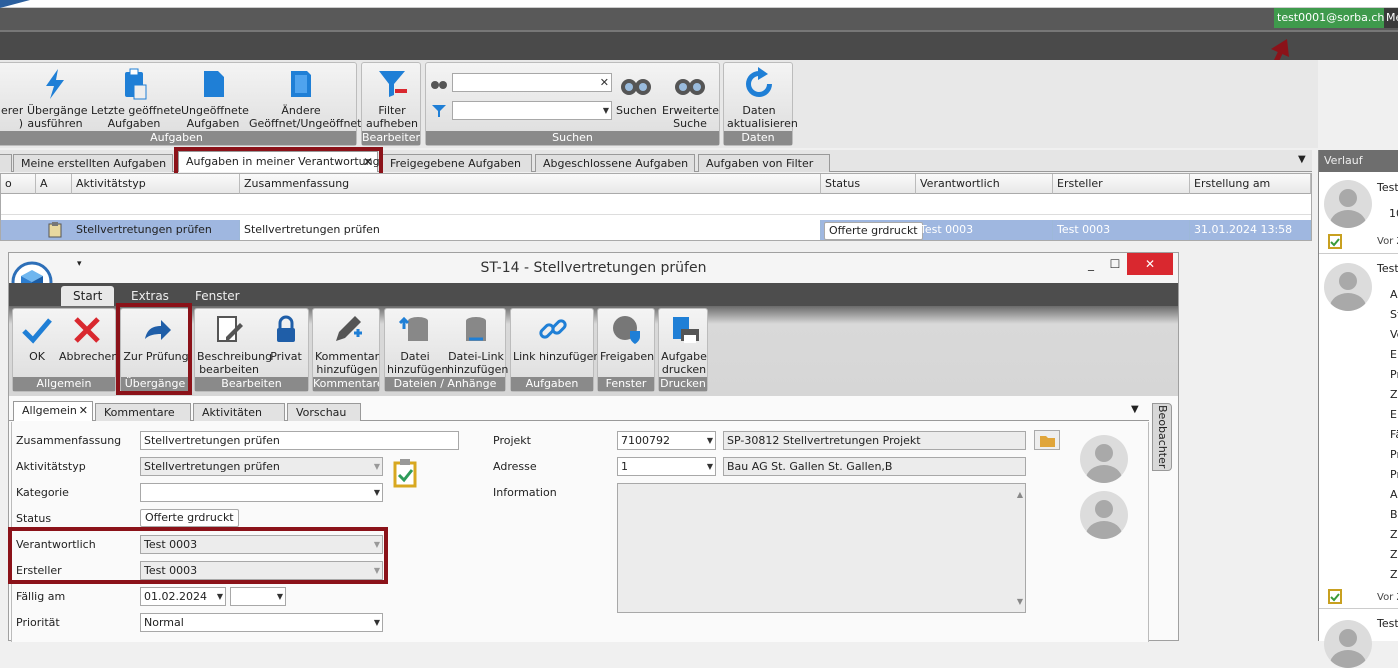  I want to click on close-icon: ✕, so click(1150, 264).